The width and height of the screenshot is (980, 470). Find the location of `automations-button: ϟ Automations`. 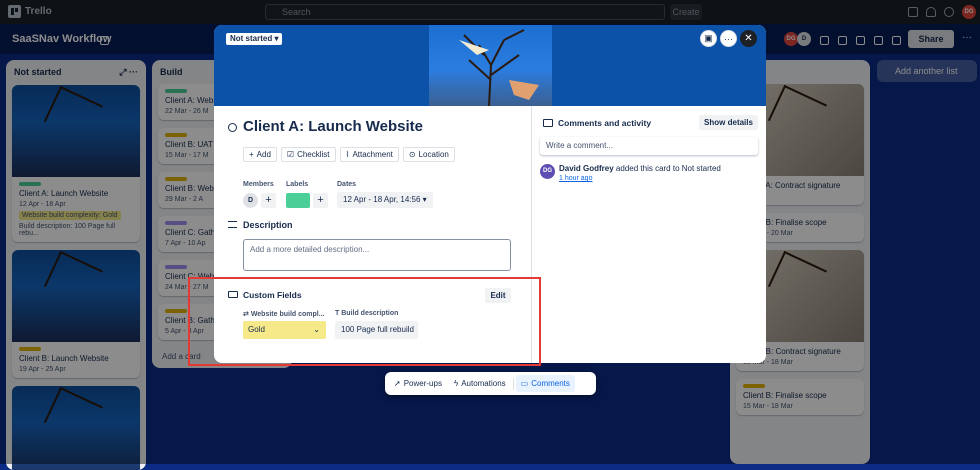

automations-button: ϟ Automations is located at coordinates (480, 383).